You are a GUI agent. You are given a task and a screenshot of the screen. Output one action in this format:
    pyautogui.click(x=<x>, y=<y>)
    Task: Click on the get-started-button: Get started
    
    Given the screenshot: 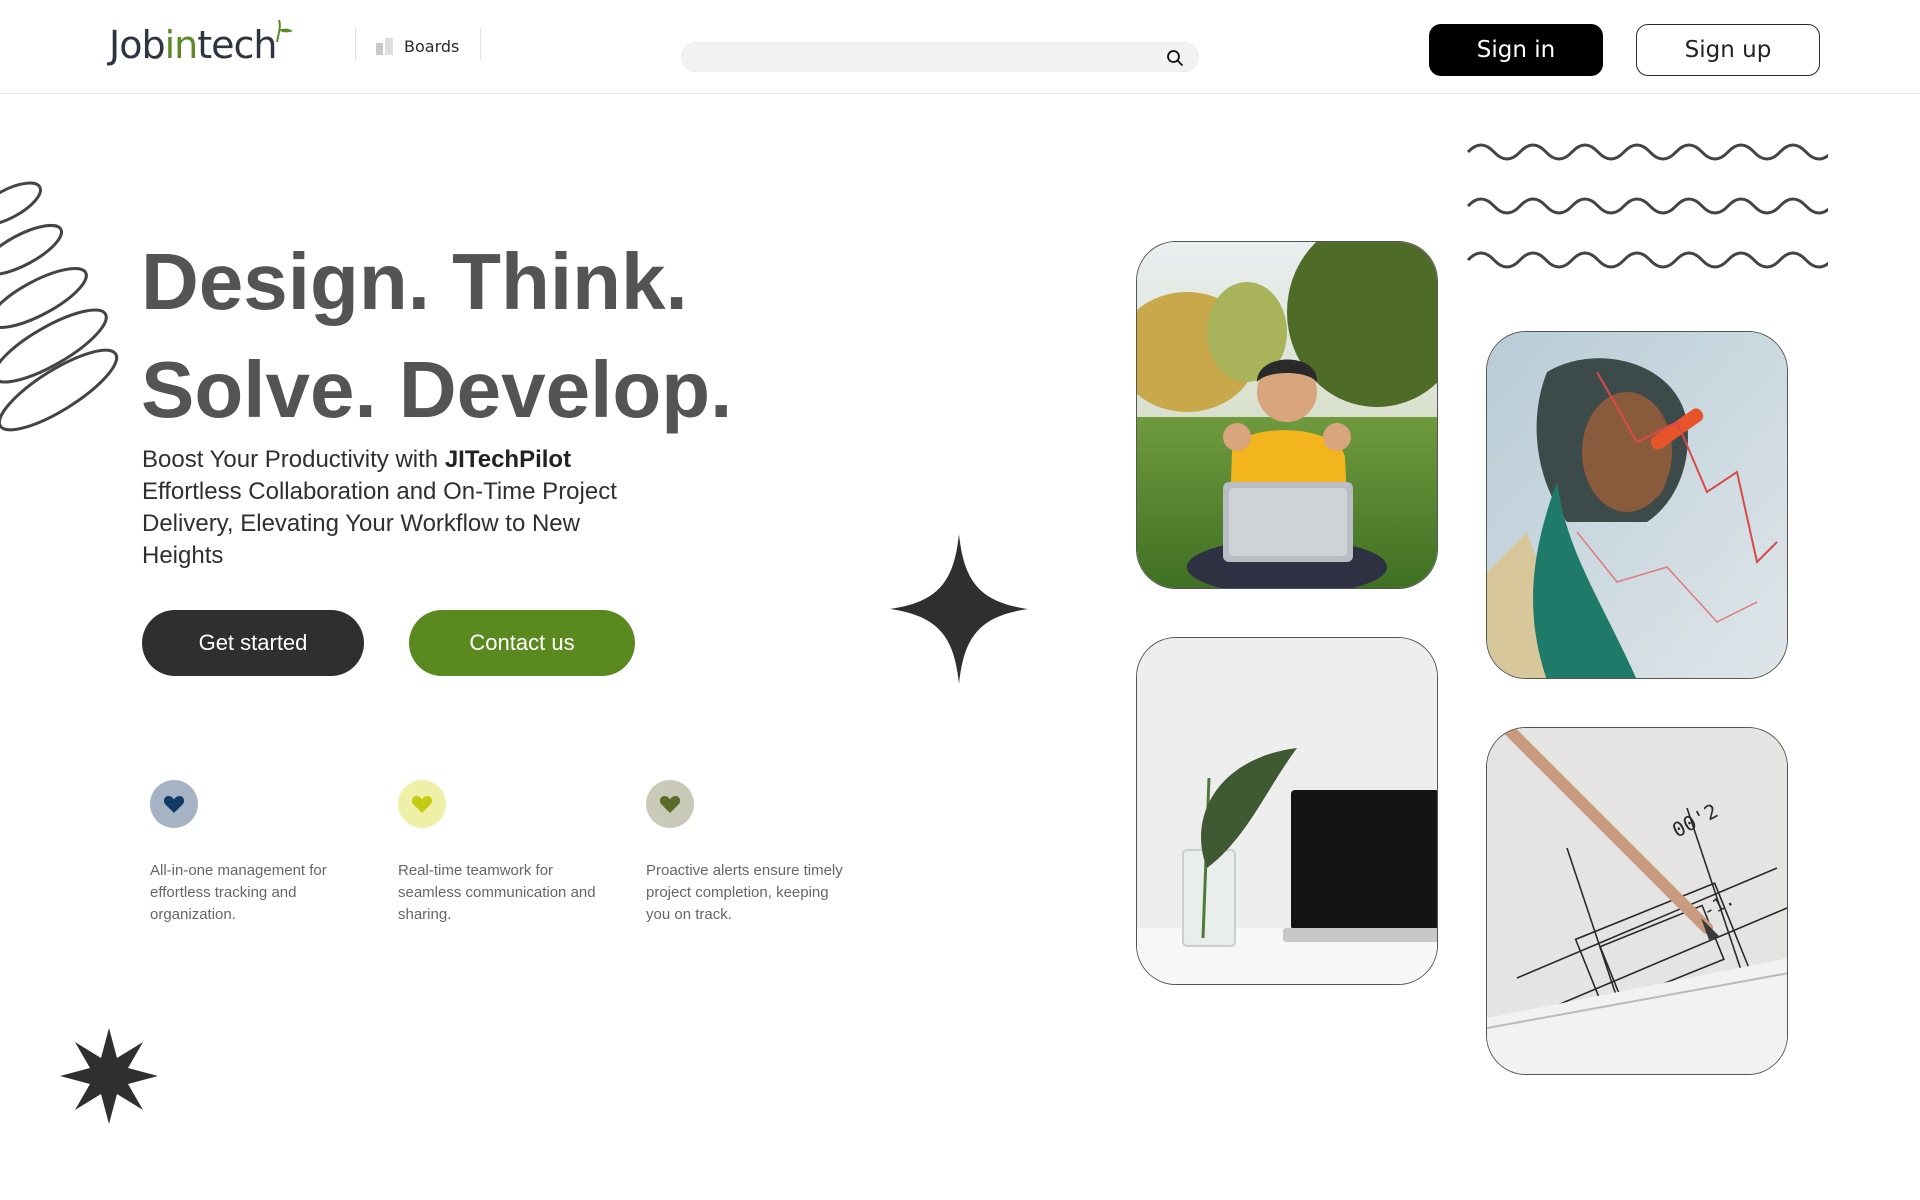 What is the action you would take?
    pyautogui.click(x=253, y=643)
    